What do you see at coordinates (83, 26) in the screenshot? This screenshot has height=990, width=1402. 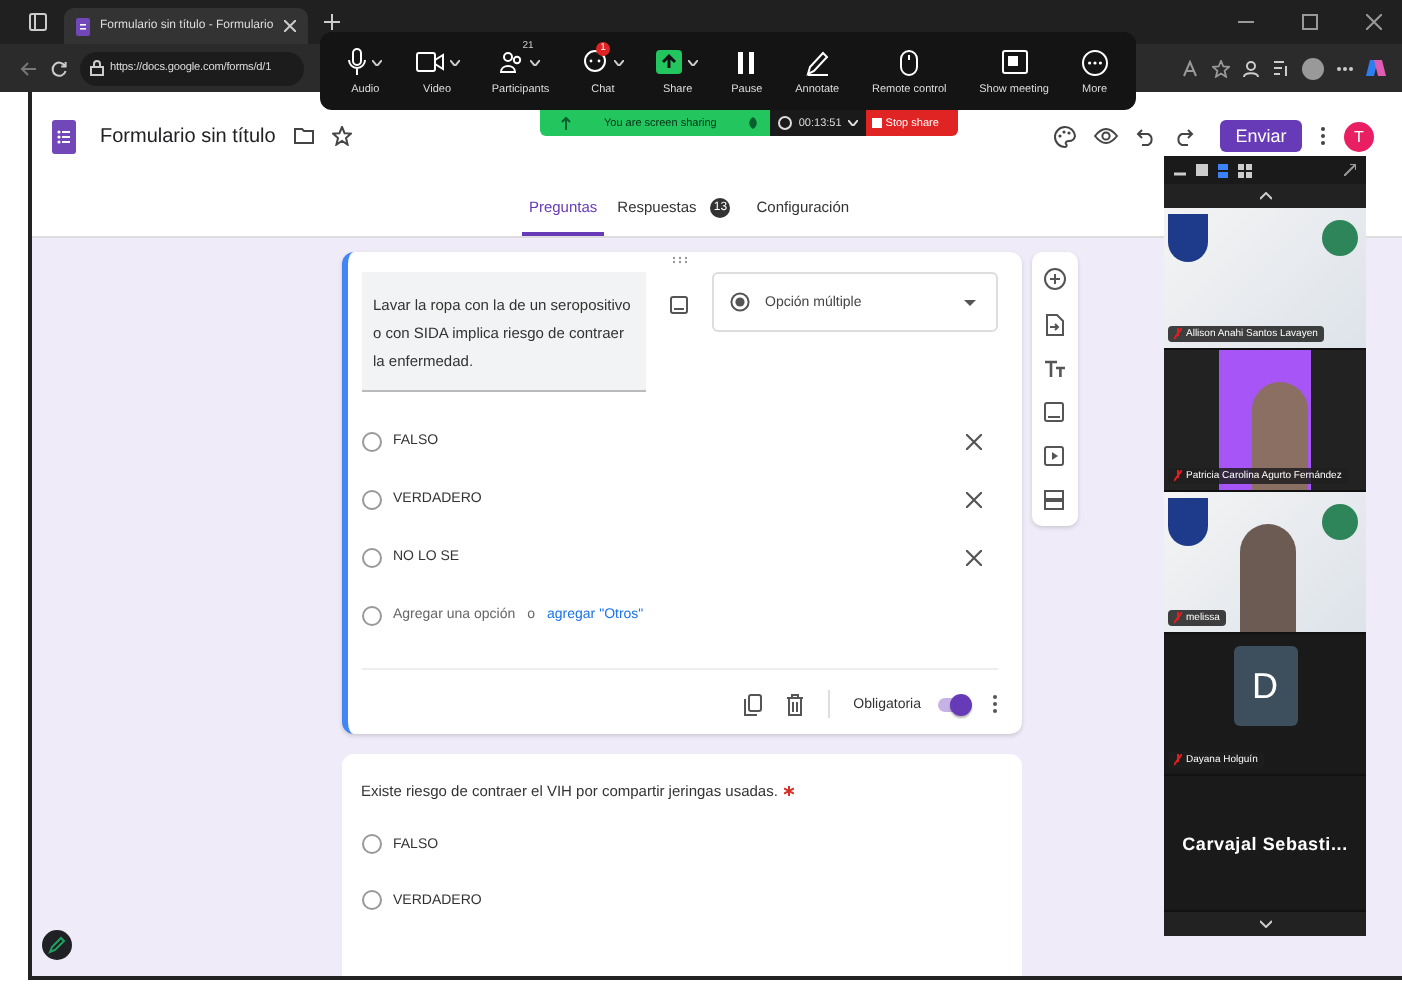 I see `forms-icon` at bounding box center [83, 26].